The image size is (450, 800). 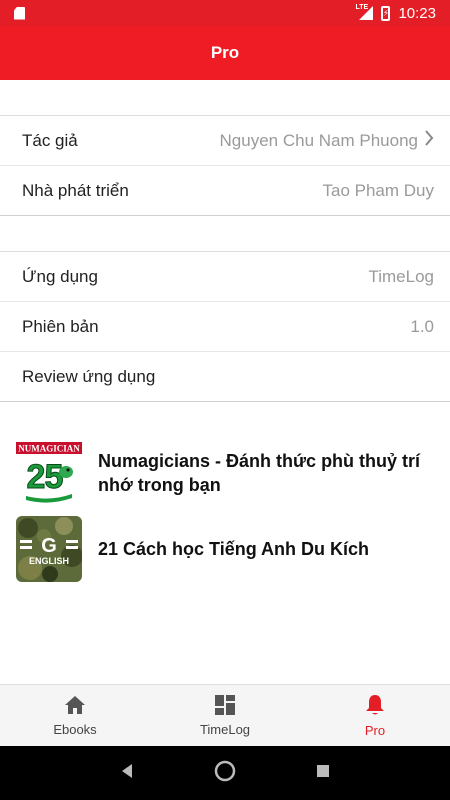 What do you see at coordinates (422, 326) in the screenshot?
I see `version-value: 1.0` at bounding box center [422, 326].